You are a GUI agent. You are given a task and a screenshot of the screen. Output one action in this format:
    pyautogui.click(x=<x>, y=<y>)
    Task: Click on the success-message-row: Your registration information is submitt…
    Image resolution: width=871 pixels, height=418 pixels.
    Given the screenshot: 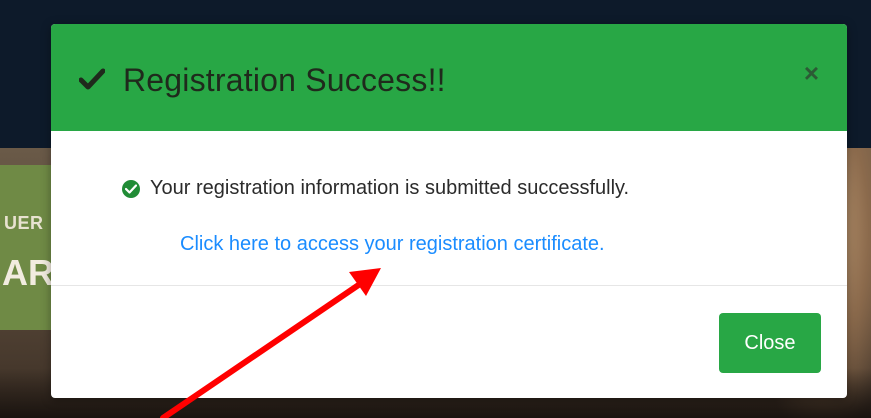 What is the action you would take?
    pyautogui.click(x=375, y=188)
    